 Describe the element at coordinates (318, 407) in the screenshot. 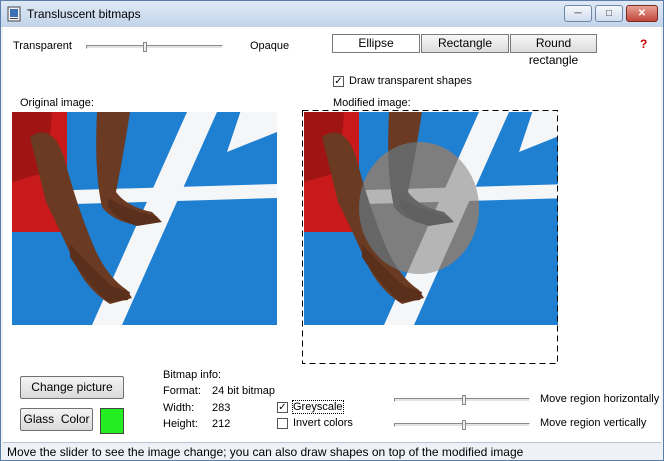

I see `greyscale-label: Greyscale` at that location.